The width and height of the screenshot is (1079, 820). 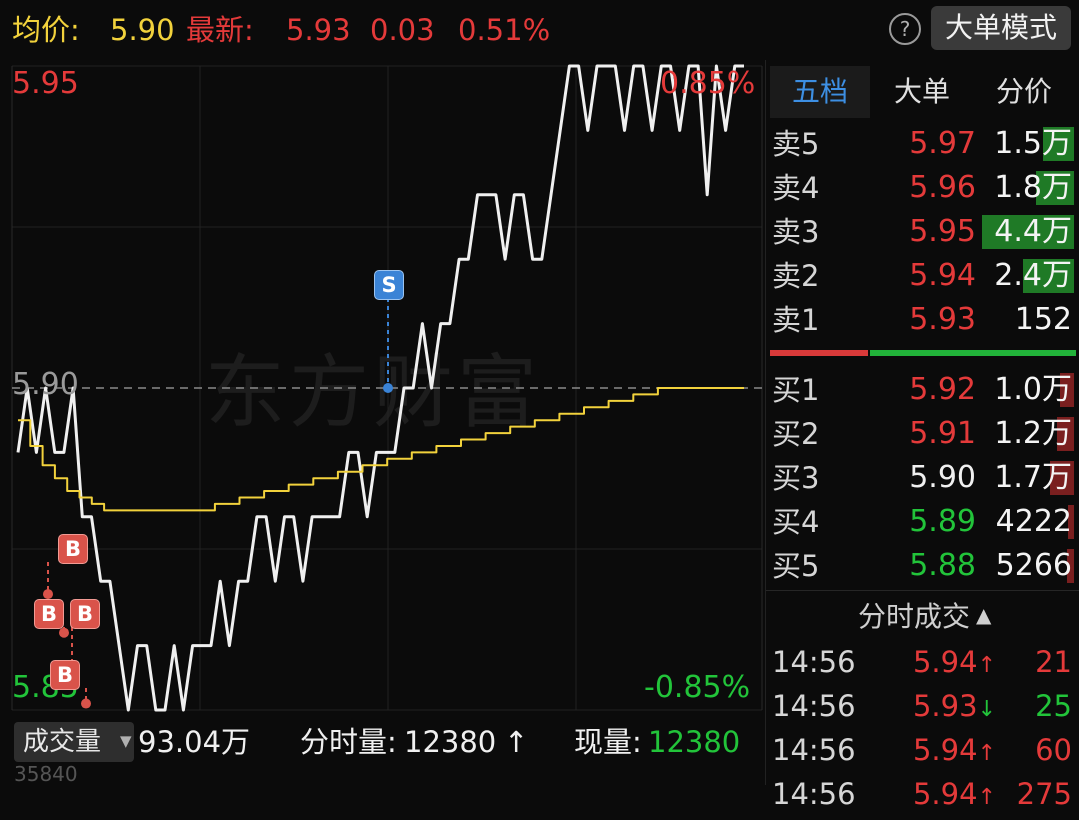 I want to click on trade-row: 14:56 5.93↓ 25, so click(x=922, y=706).